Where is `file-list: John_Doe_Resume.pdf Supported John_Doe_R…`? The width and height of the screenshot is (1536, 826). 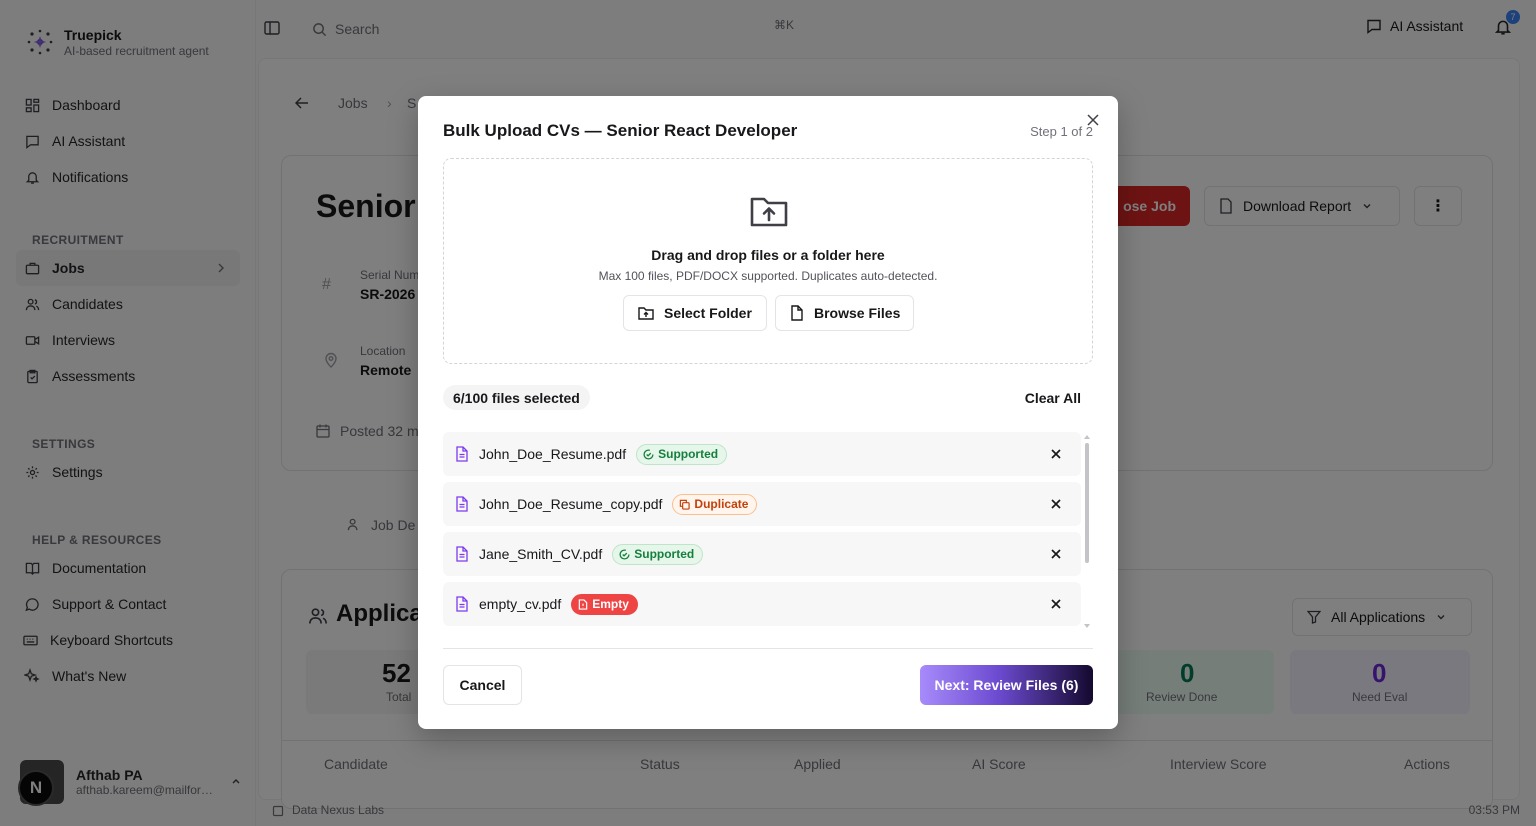 file-list: John_Doe_Resume.pdf Supported John_Doe_R… is located at coordinates (768, 530).